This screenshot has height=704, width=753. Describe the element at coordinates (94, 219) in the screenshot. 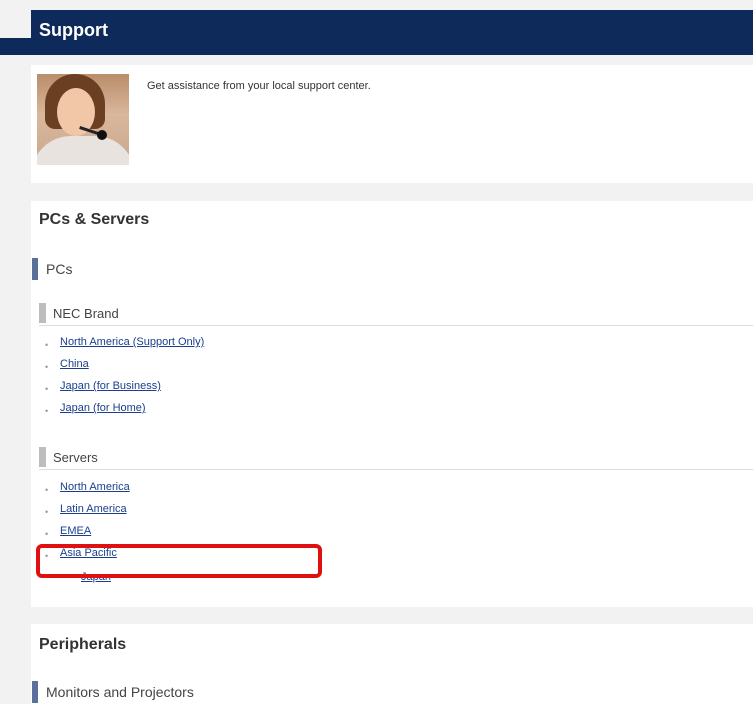

I see `section-title-pcs-servers: PCs & Servers` at that location.